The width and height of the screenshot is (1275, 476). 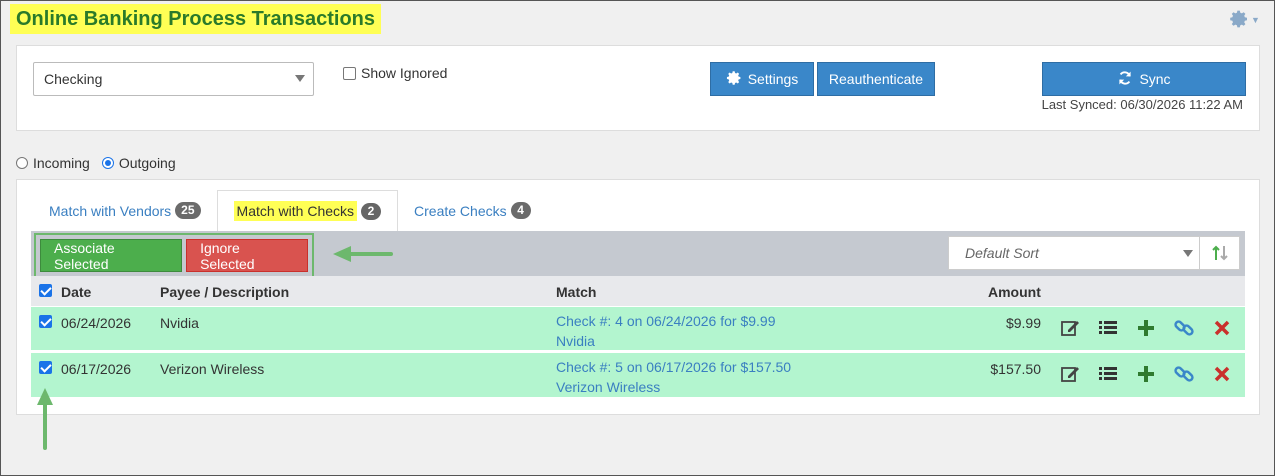 What do you see at coordinates (110, 210) in the screenshot?
I see `tab-label: Match with Vendors` at bounding box center [110, 210].